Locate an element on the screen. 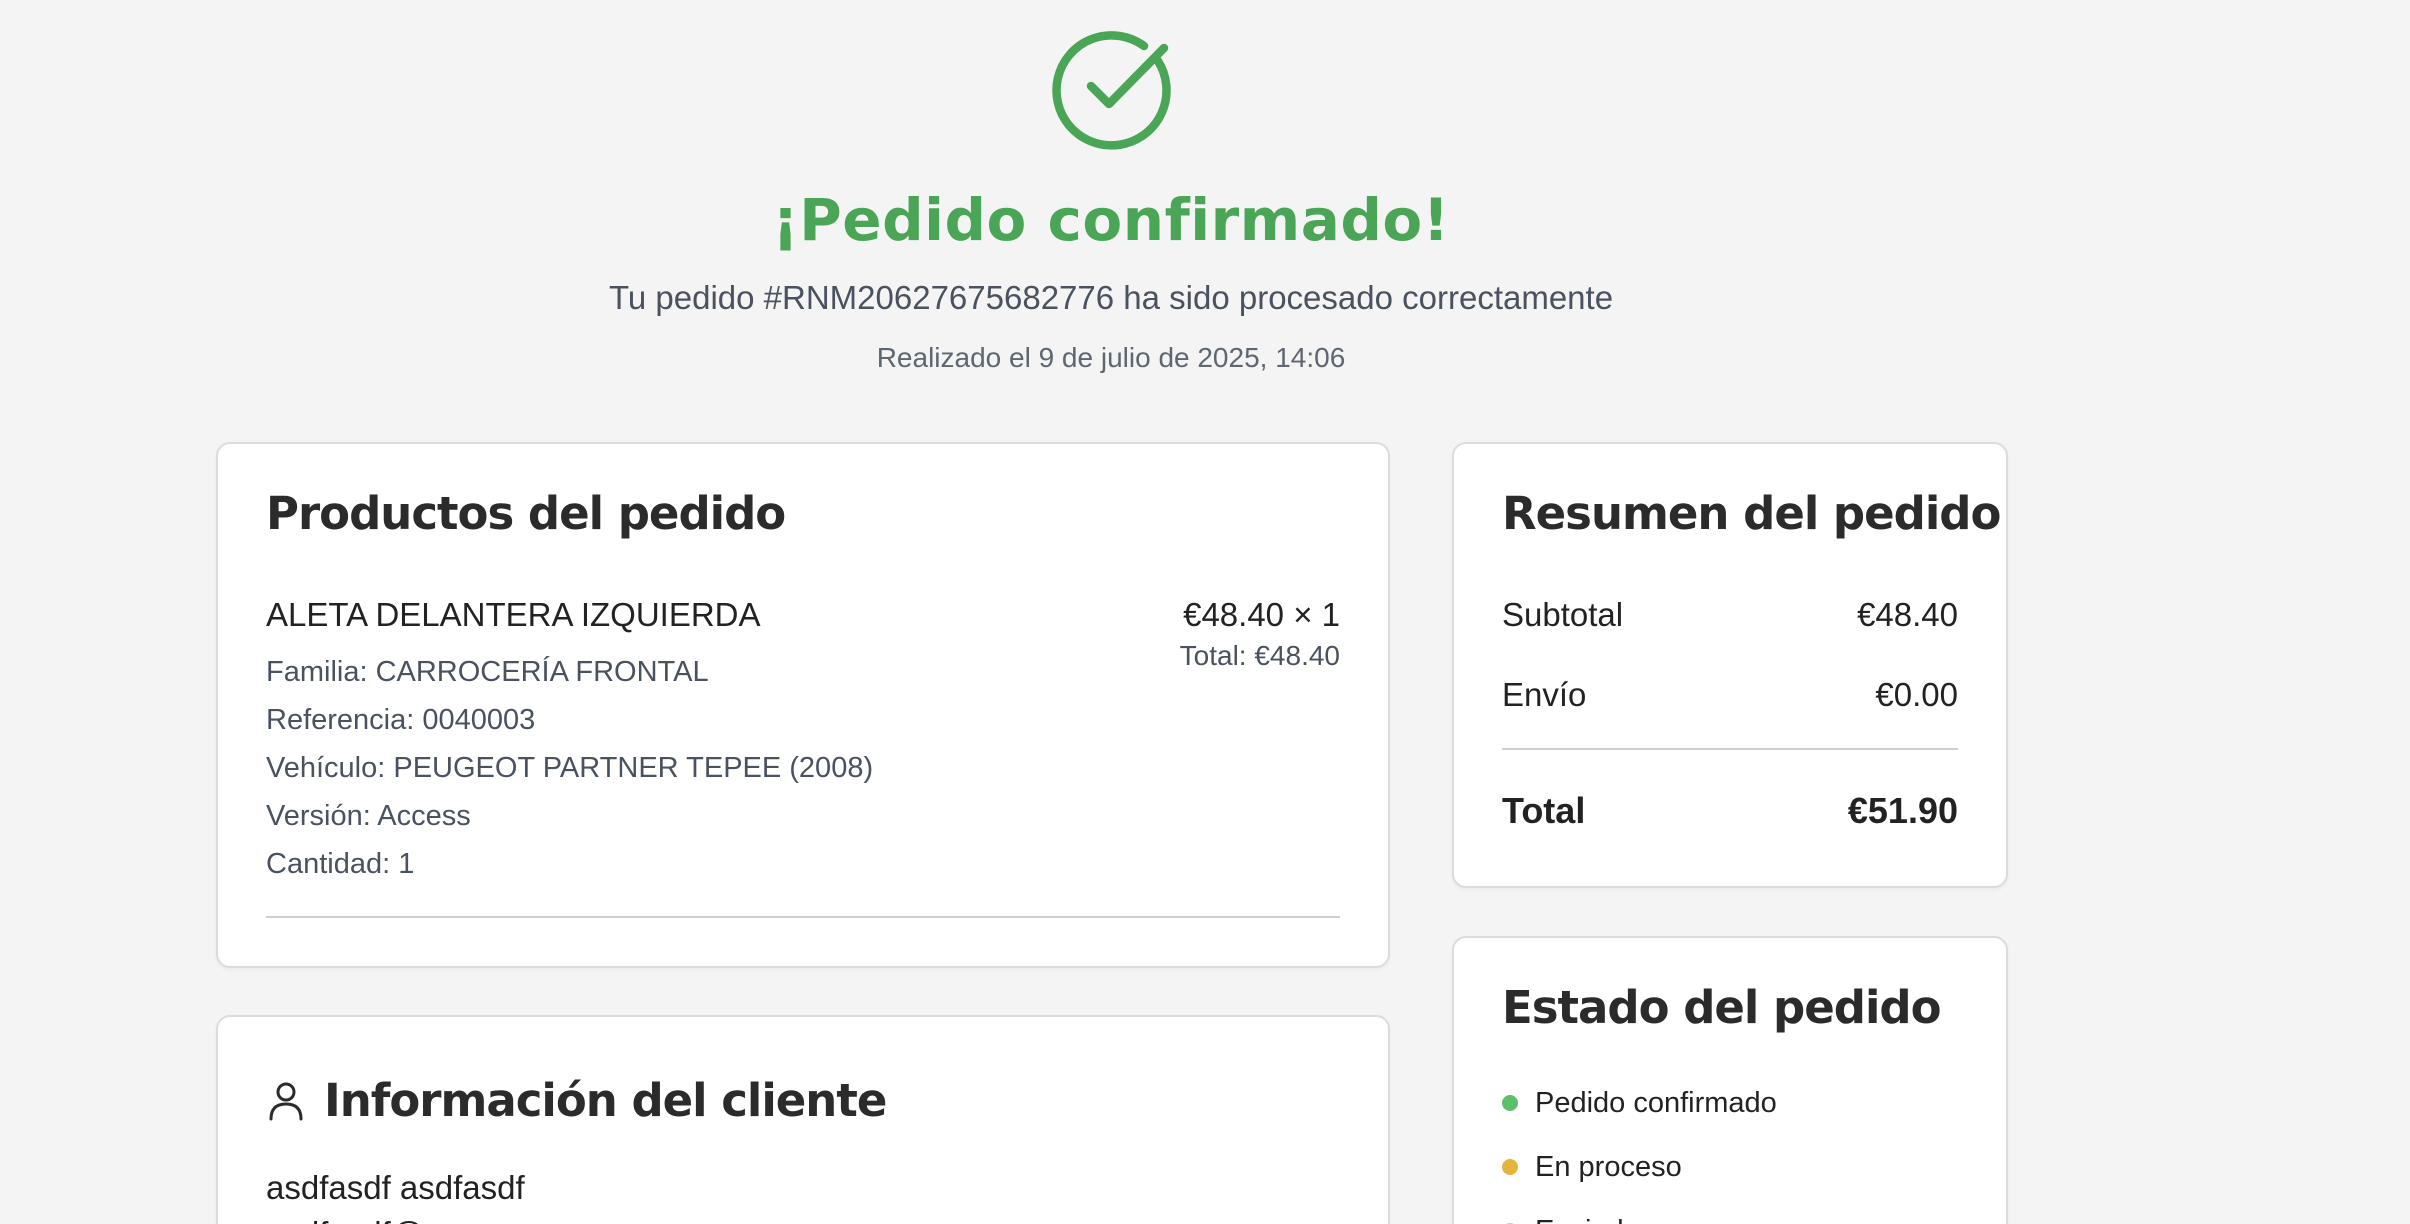 This screenshot has width=2410, height=1224. status-label: En proceso is located at coordinates (1608, 1167).